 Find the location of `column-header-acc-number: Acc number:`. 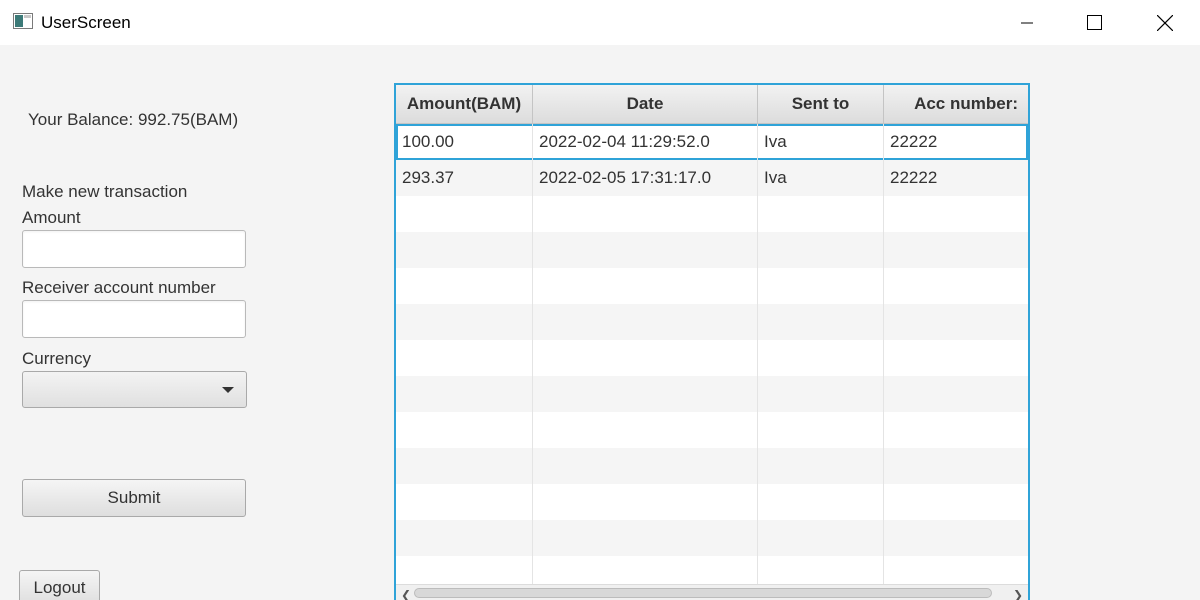

column-header-acc-number: Acc number: is located at coordinates (956, 104).